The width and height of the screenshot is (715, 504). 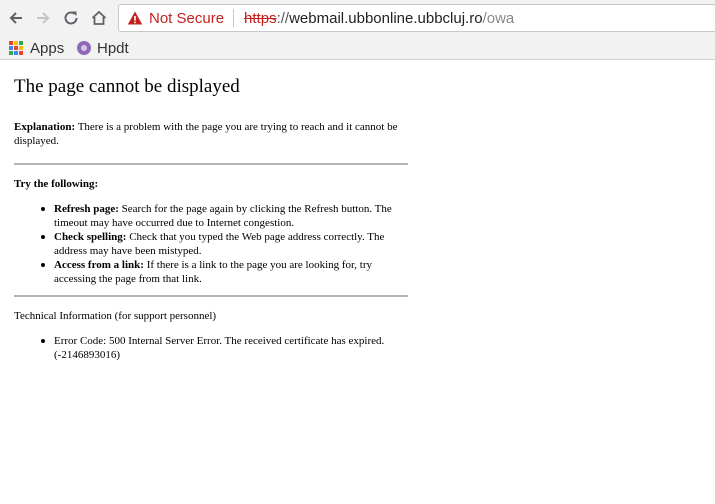 What do you see at coordinates (84, 48) in the screenshot?
I see `hpdt-favicon-icon` at bounding box center [84, 48].